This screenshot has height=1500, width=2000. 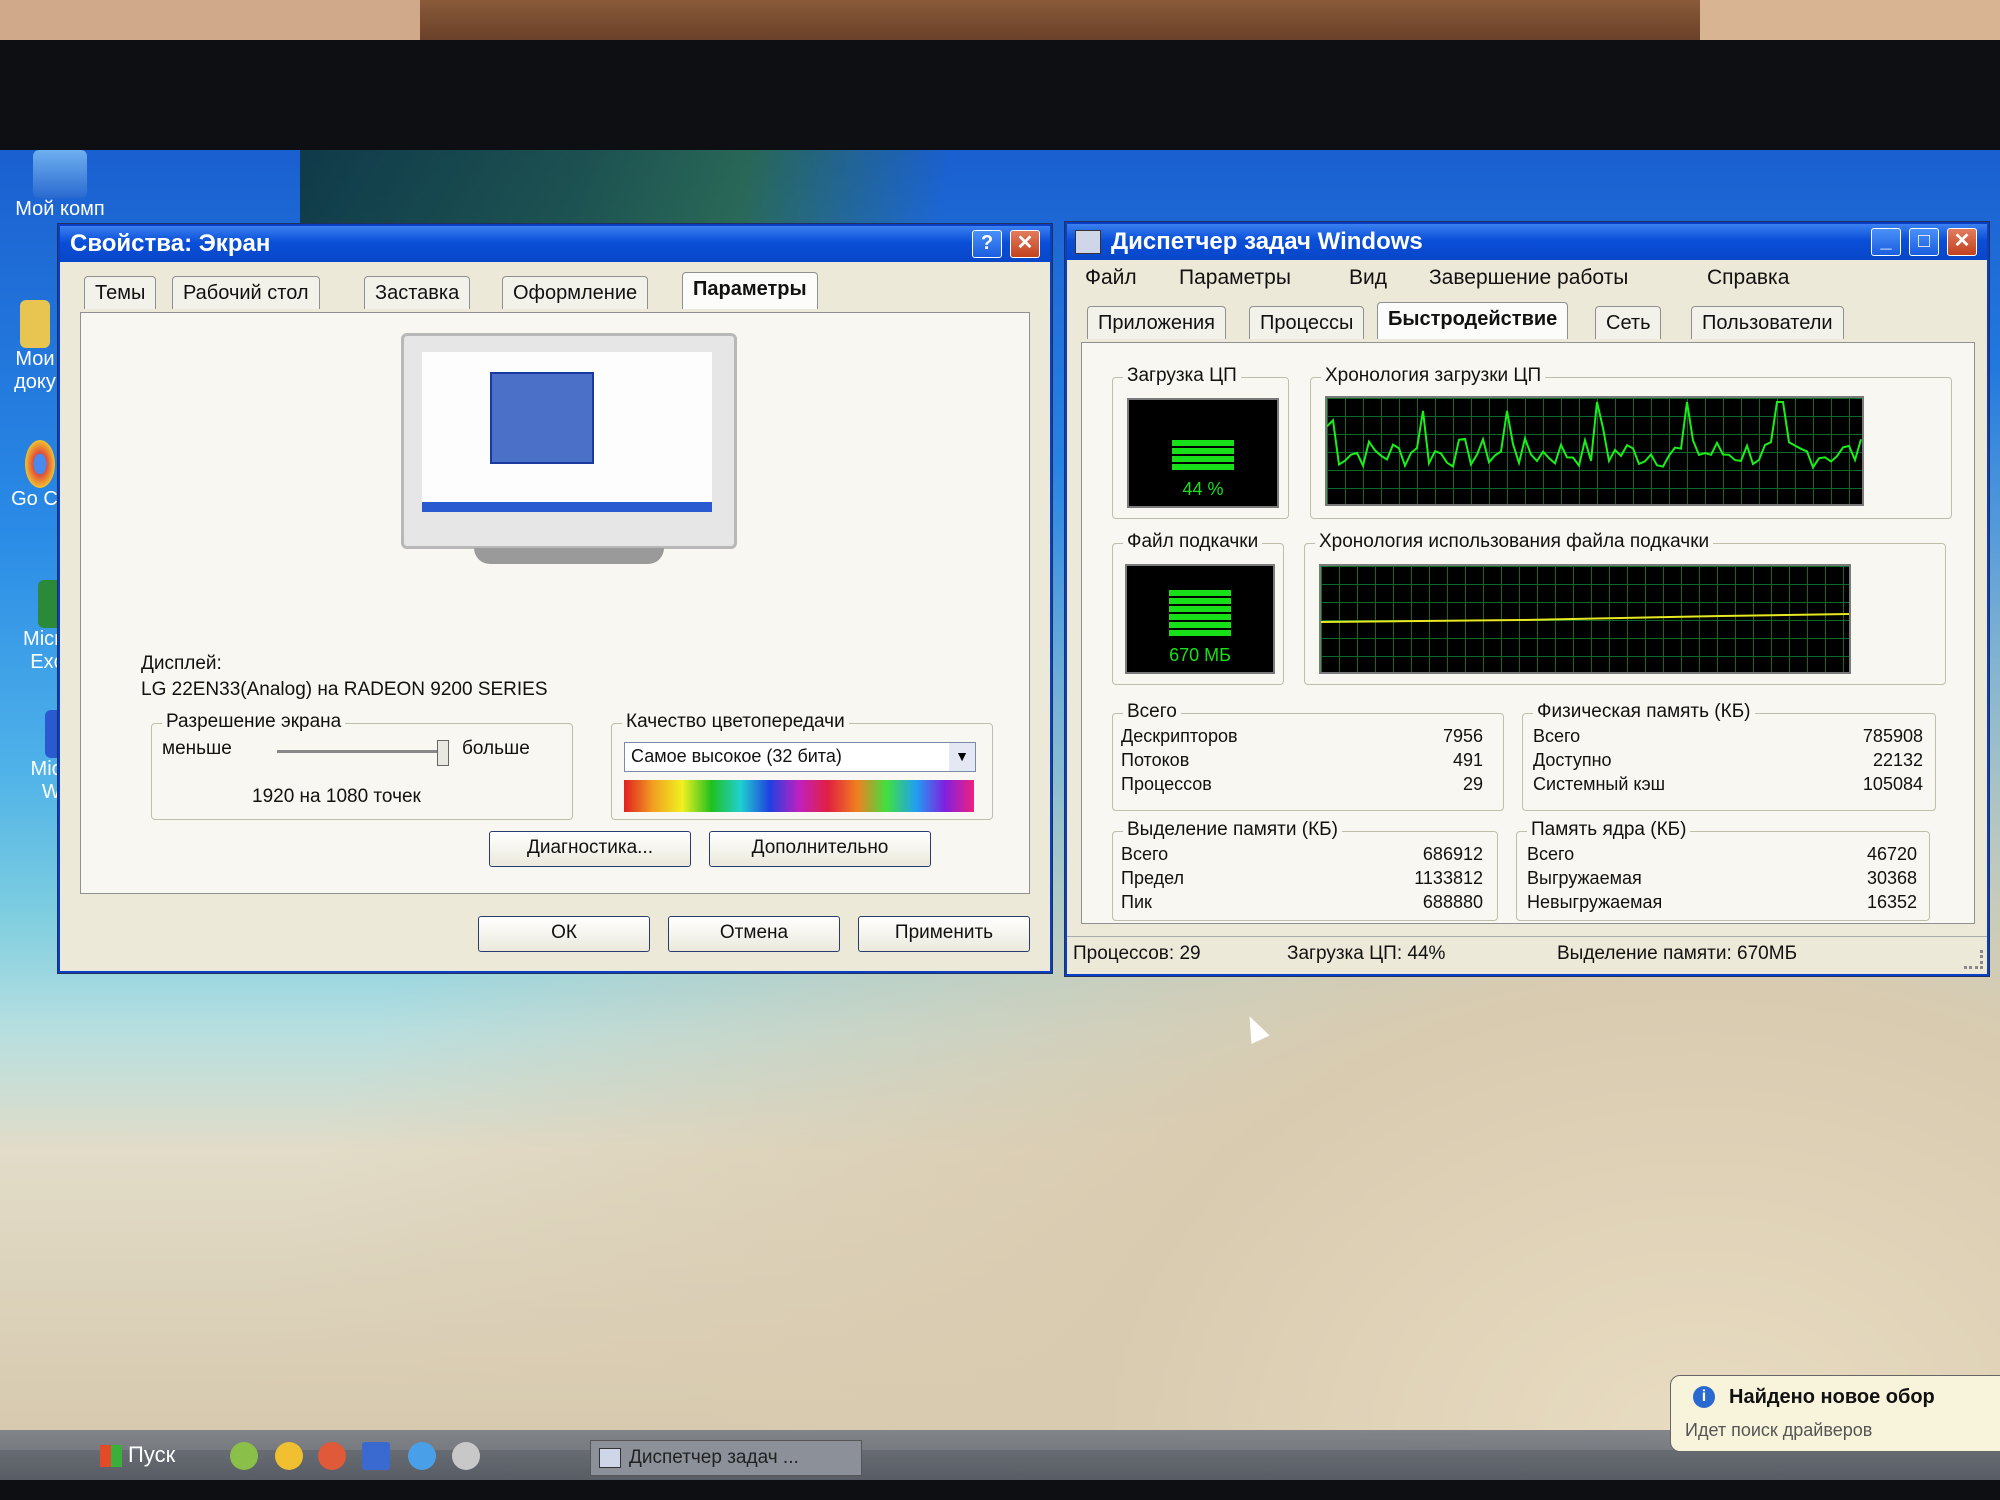 What do you see at coordinates (1200, 614) in the screenshot?
I see `pagefile-usage-bars` at bounding box center [1200, 614].